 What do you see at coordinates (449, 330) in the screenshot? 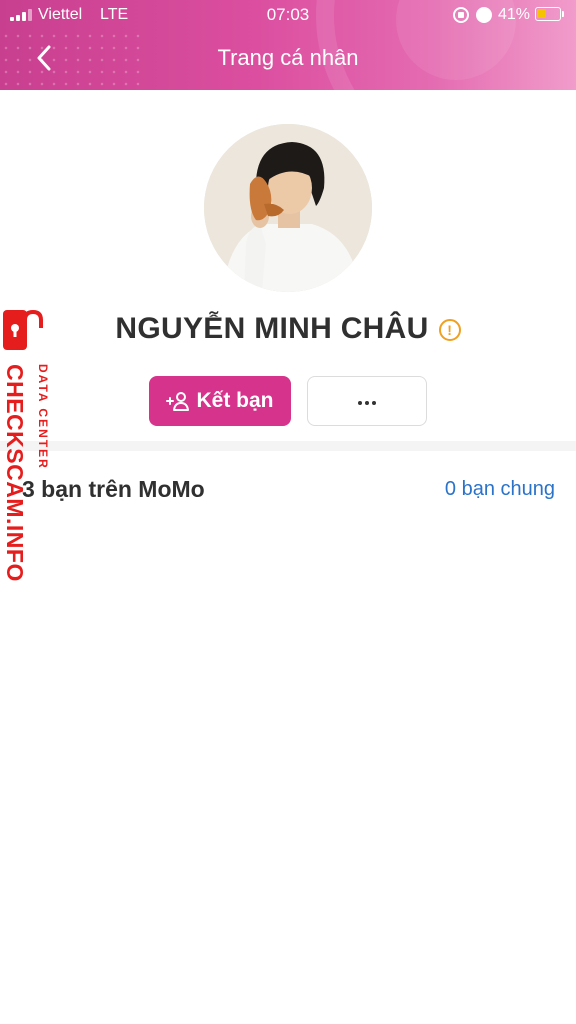
I see `warning-circle-icon: !` at bounding box center [449, 330].